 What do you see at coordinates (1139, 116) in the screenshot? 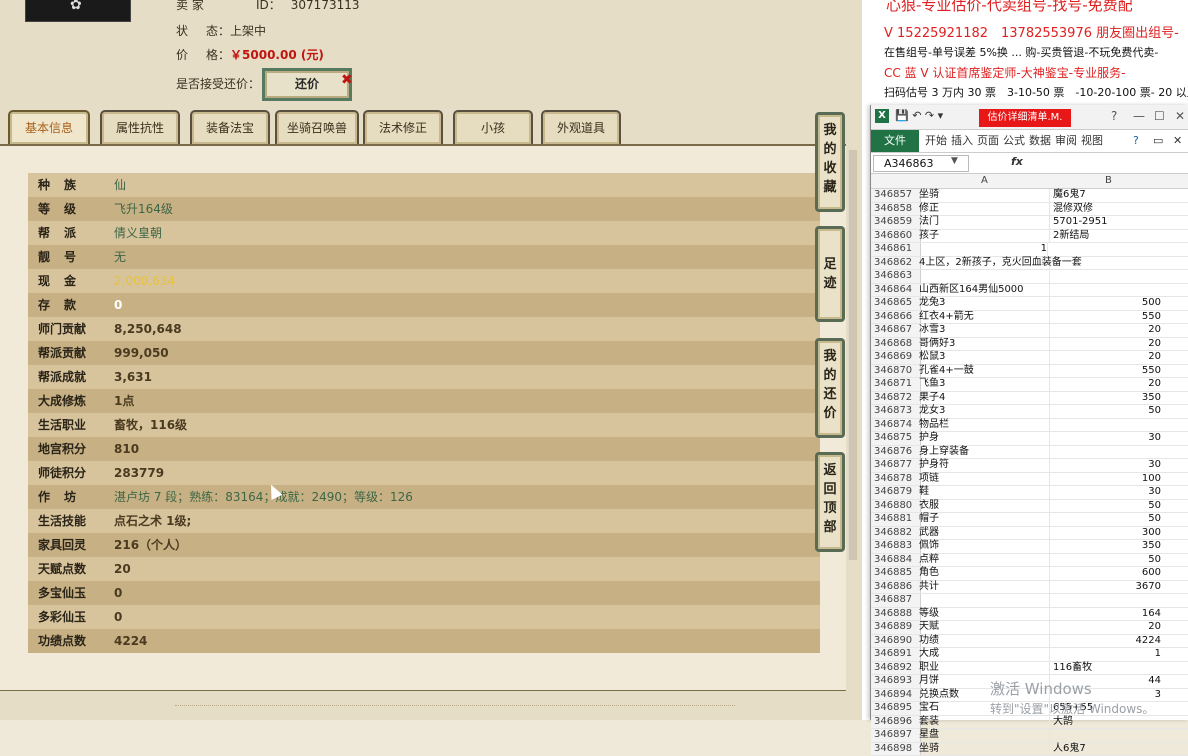
I see `minimize-icon: —` at bounding box center [1139, 116].